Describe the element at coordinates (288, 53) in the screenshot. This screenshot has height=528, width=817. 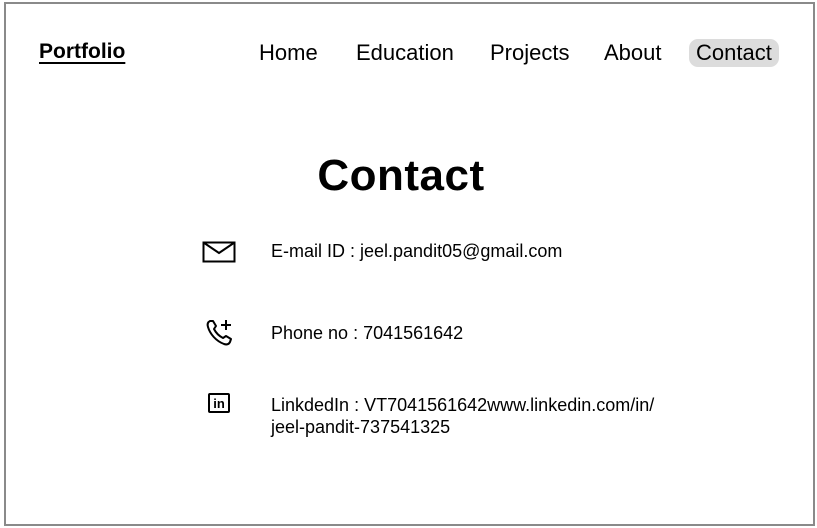
I see `nav-home: Home` at that location.